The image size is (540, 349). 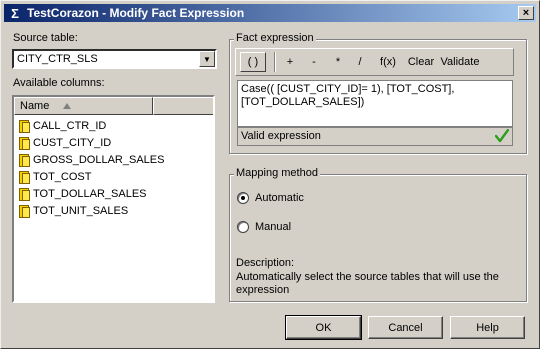 What do you see at coordinates (136, 13) in the screenshot?
I see `window-title: TestCorazon - Modify Fact Expression` at bounding box center [136, 13].